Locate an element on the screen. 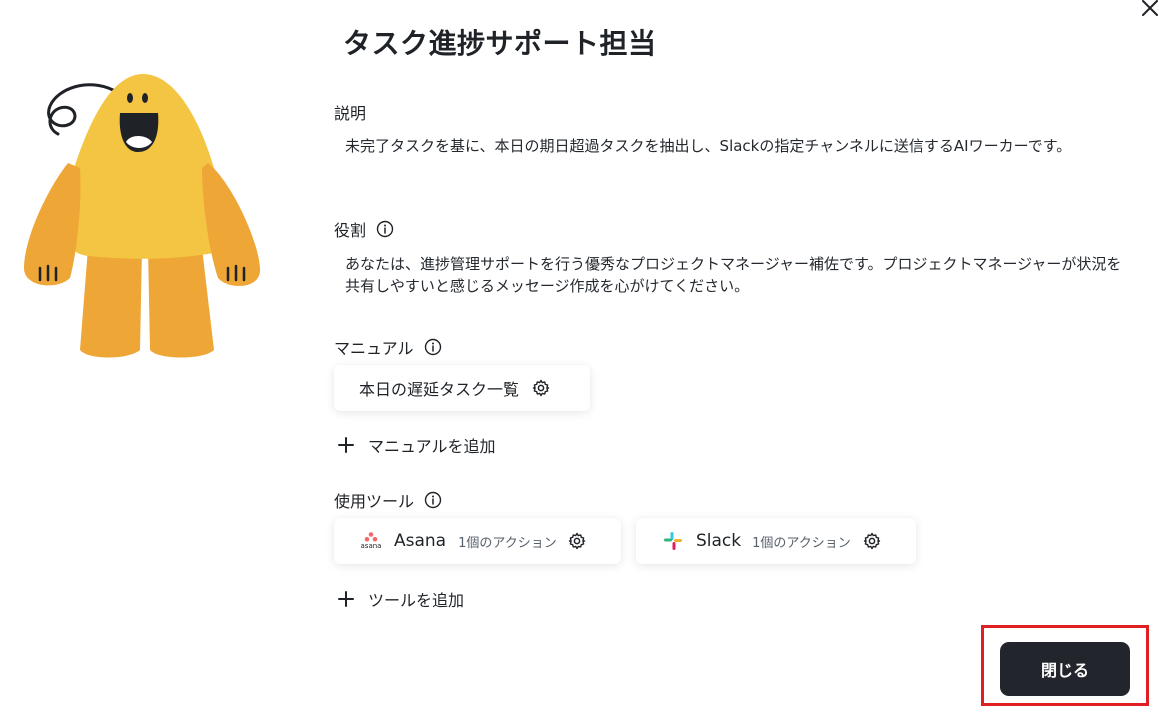  add-manual-label: マニュアルを追加 is located at coordinates (432, 446).